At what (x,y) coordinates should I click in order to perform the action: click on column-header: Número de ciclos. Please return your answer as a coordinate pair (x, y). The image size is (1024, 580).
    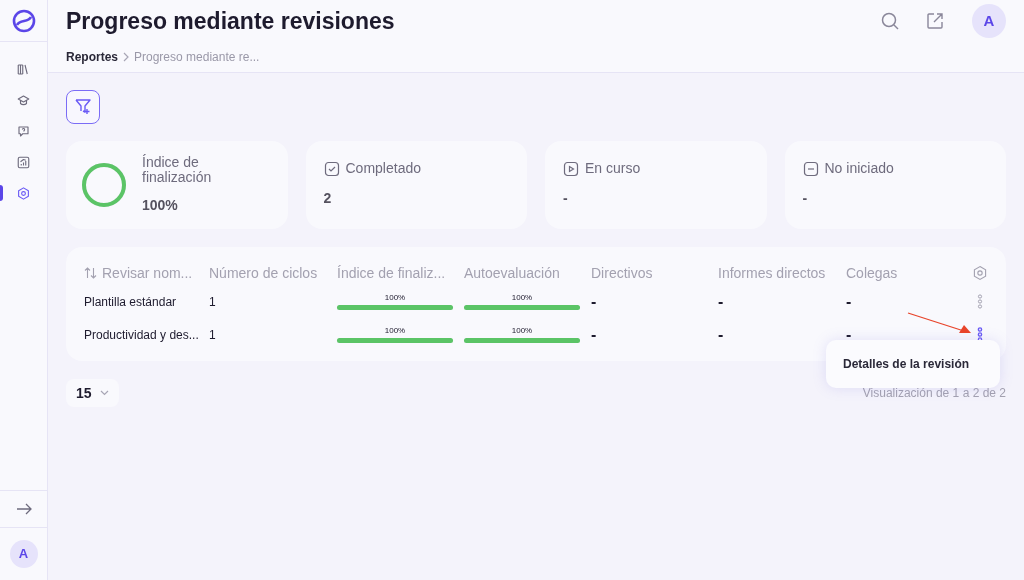
    Looking at the image, I should click on (263, 273).